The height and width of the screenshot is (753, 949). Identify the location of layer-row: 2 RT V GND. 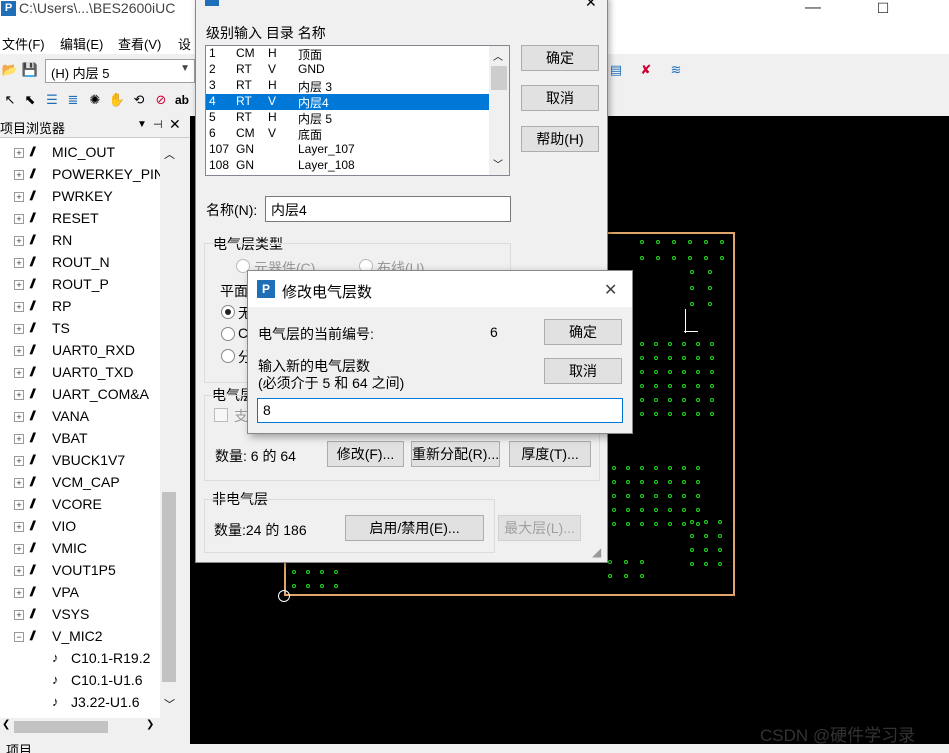
(347, 70).